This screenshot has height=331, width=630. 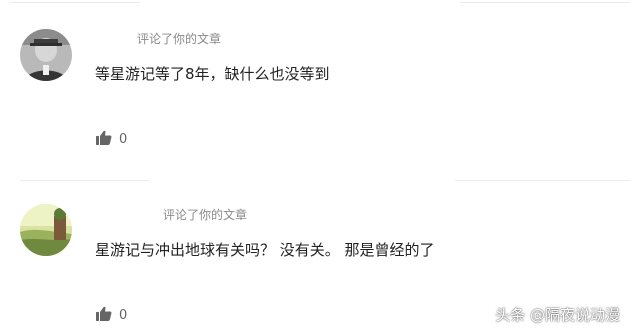 What do you see at coordinates (557, 315) in the screenshot?
I see `watermark: 头条 @隔夜说动漫` at bounding box center [557, 315].